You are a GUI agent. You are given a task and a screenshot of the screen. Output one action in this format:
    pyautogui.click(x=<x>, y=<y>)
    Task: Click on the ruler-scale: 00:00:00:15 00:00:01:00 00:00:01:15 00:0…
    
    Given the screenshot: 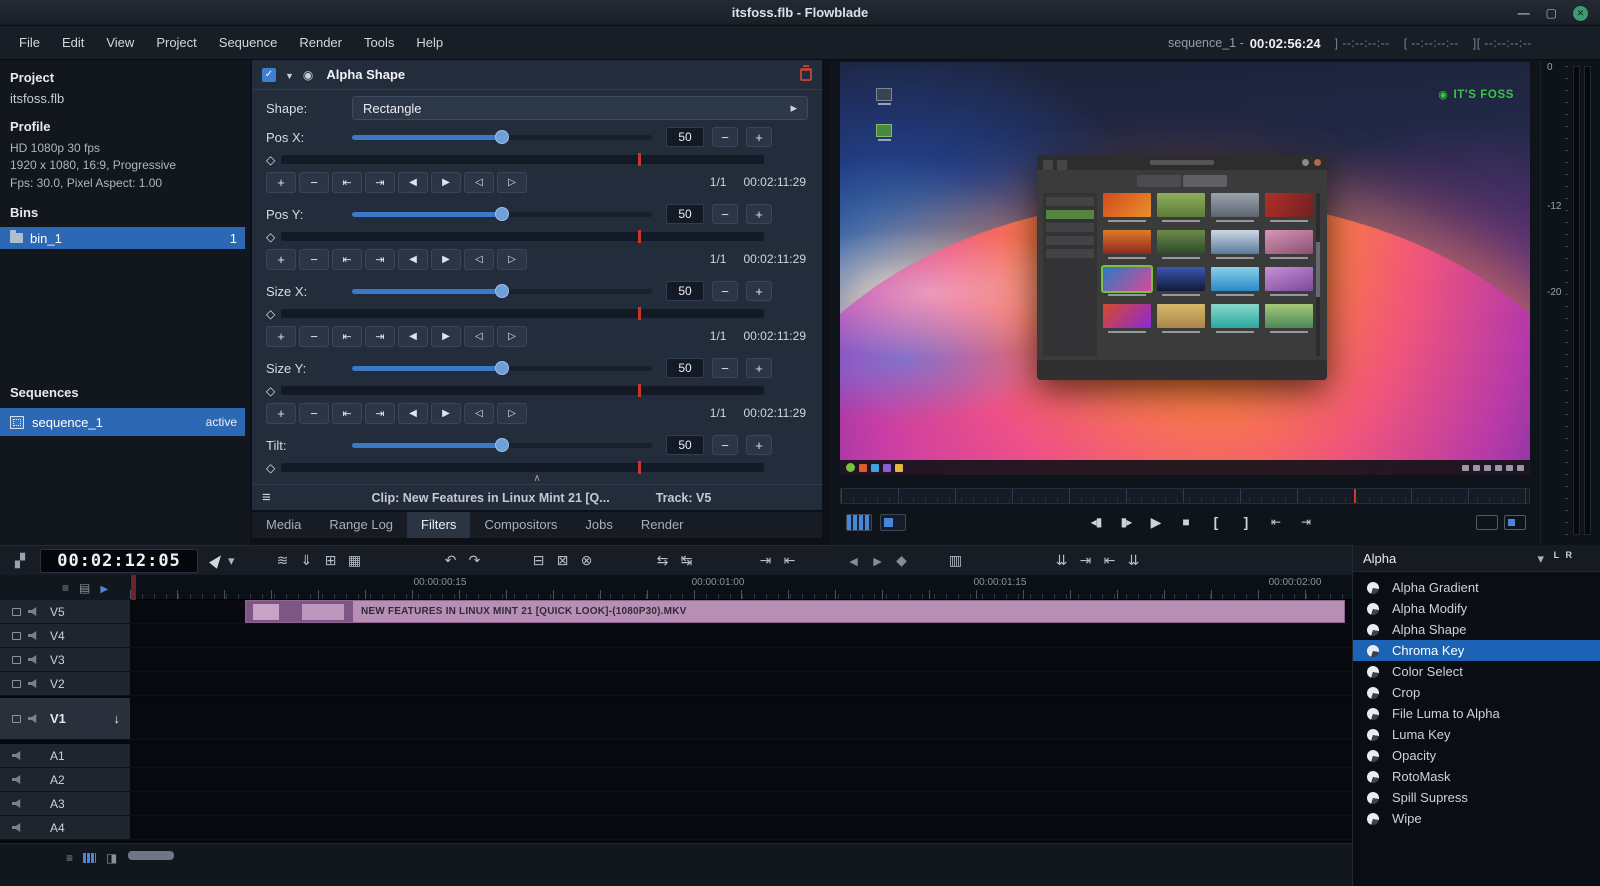 What is the action you would take?
    pyautogui.click(x=741, y=587)
    